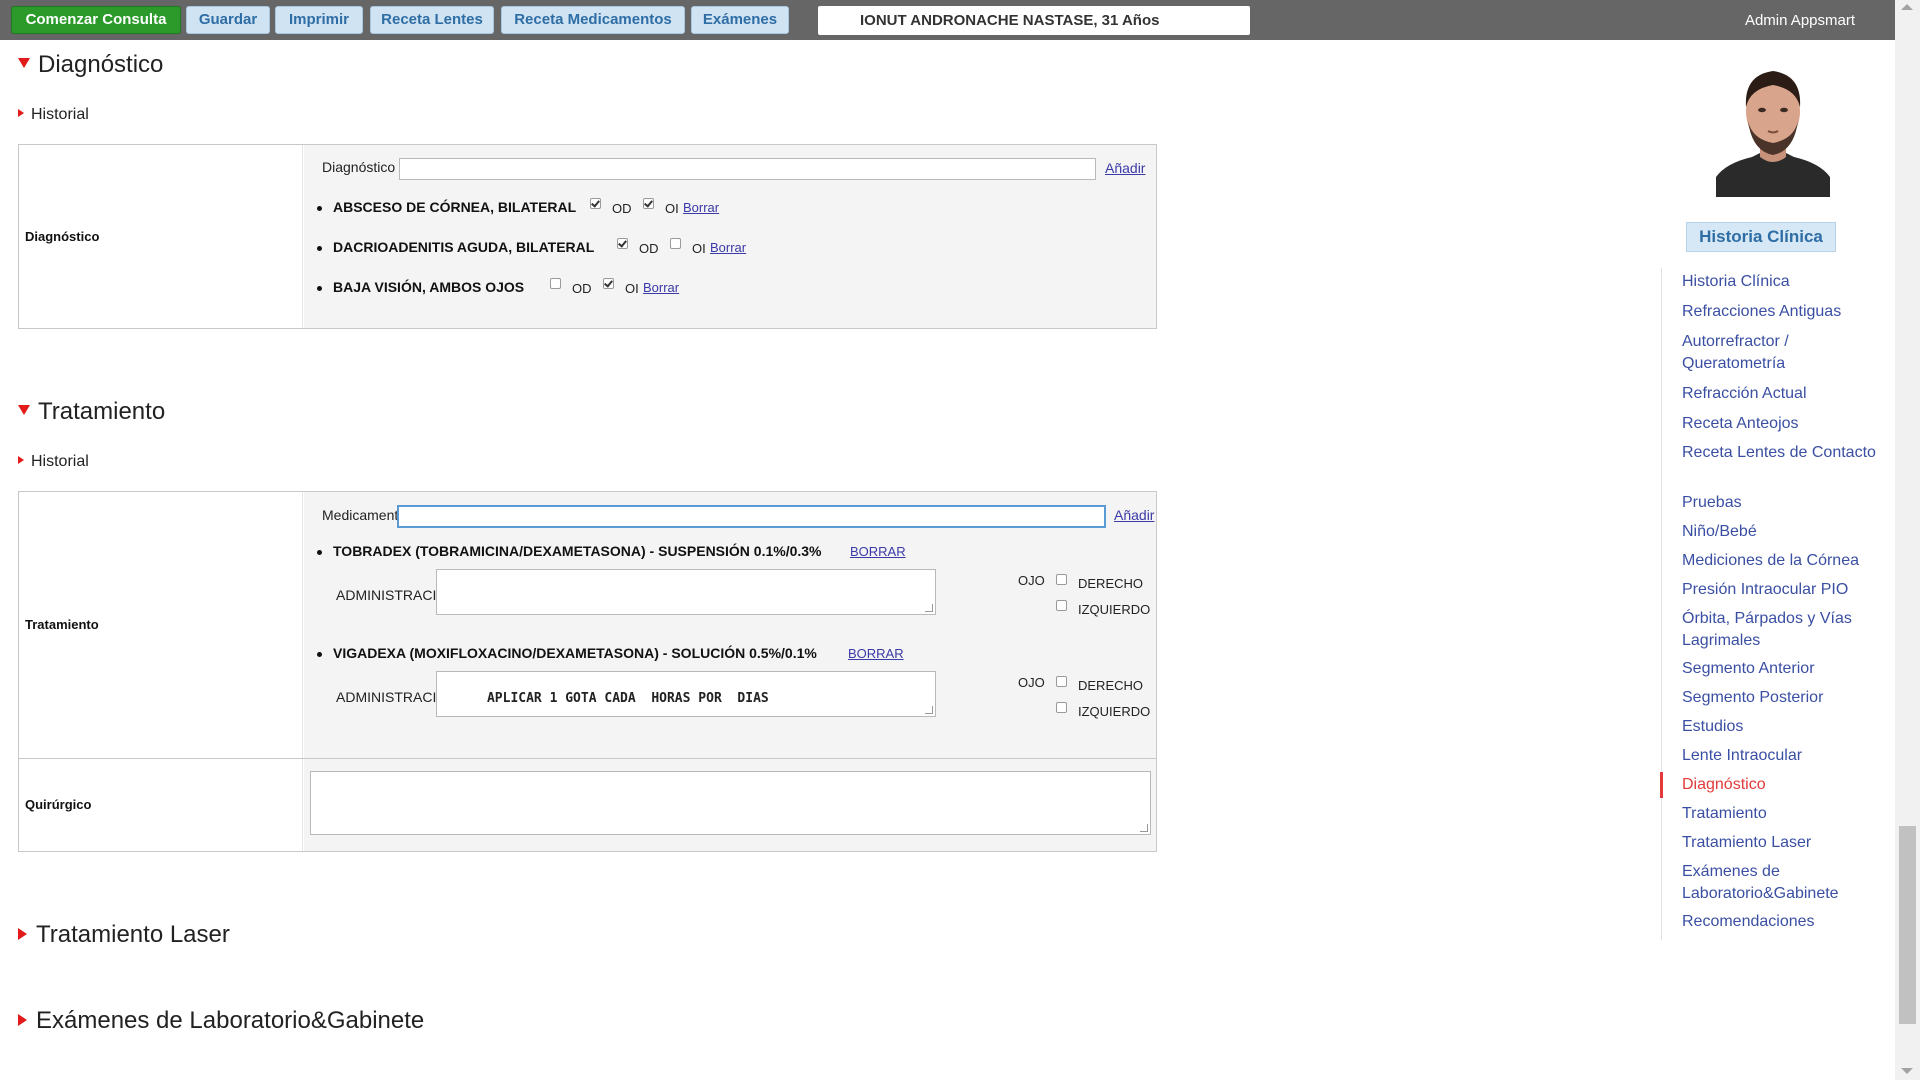  Describe the element at coordinates (1125, 168) in the screenshot. I see `add-diagnostico-link: Añadir` at that location.